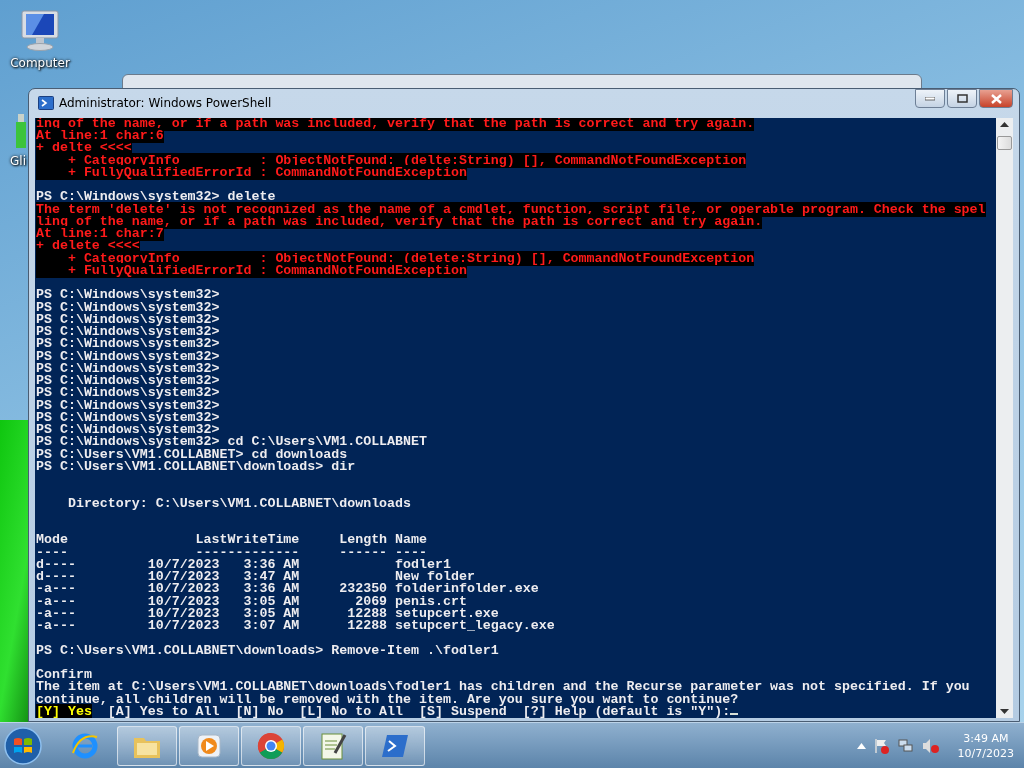  I want to click on start-button, so click(23, 745).